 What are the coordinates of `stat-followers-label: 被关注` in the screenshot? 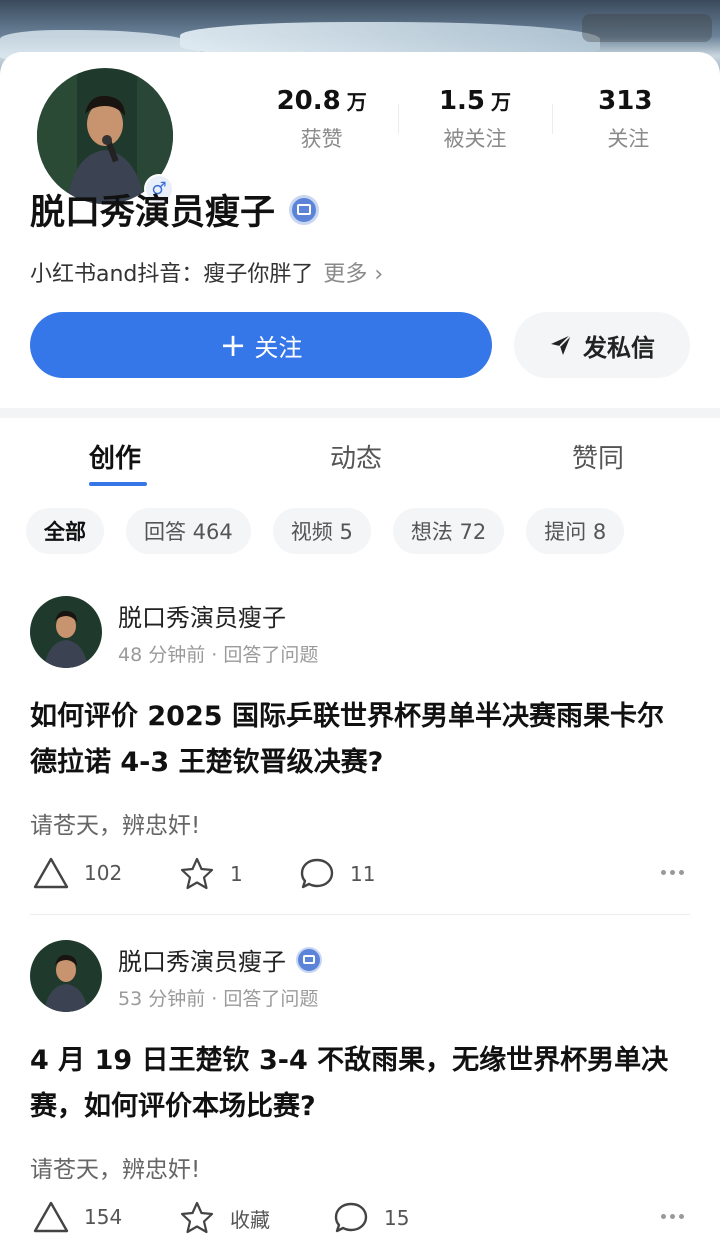 It's located at (475, 139).